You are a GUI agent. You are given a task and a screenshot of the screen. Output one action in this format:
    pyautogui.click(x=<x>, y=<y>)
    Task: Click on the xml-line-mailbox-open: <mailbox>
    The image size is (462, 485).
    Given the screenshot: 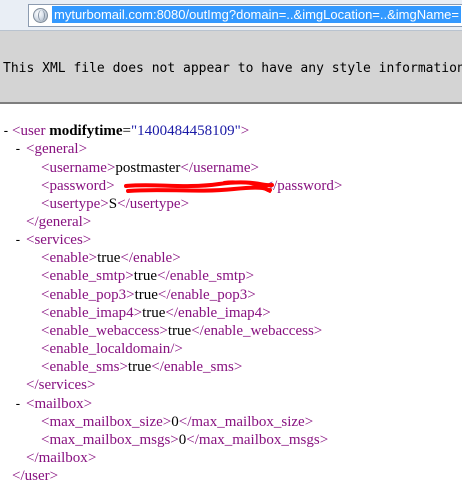 What is the action you would take?
    pyautogui.click(x=59, y=404)
    